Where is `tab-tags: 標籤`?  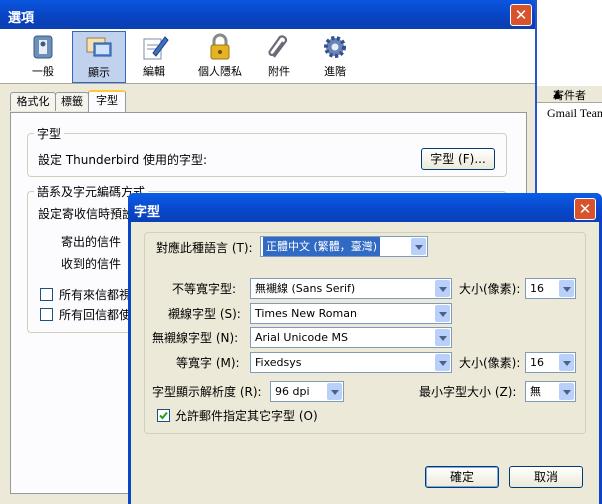 tab-tags: 標籤 is located at coordinates (72, 101).